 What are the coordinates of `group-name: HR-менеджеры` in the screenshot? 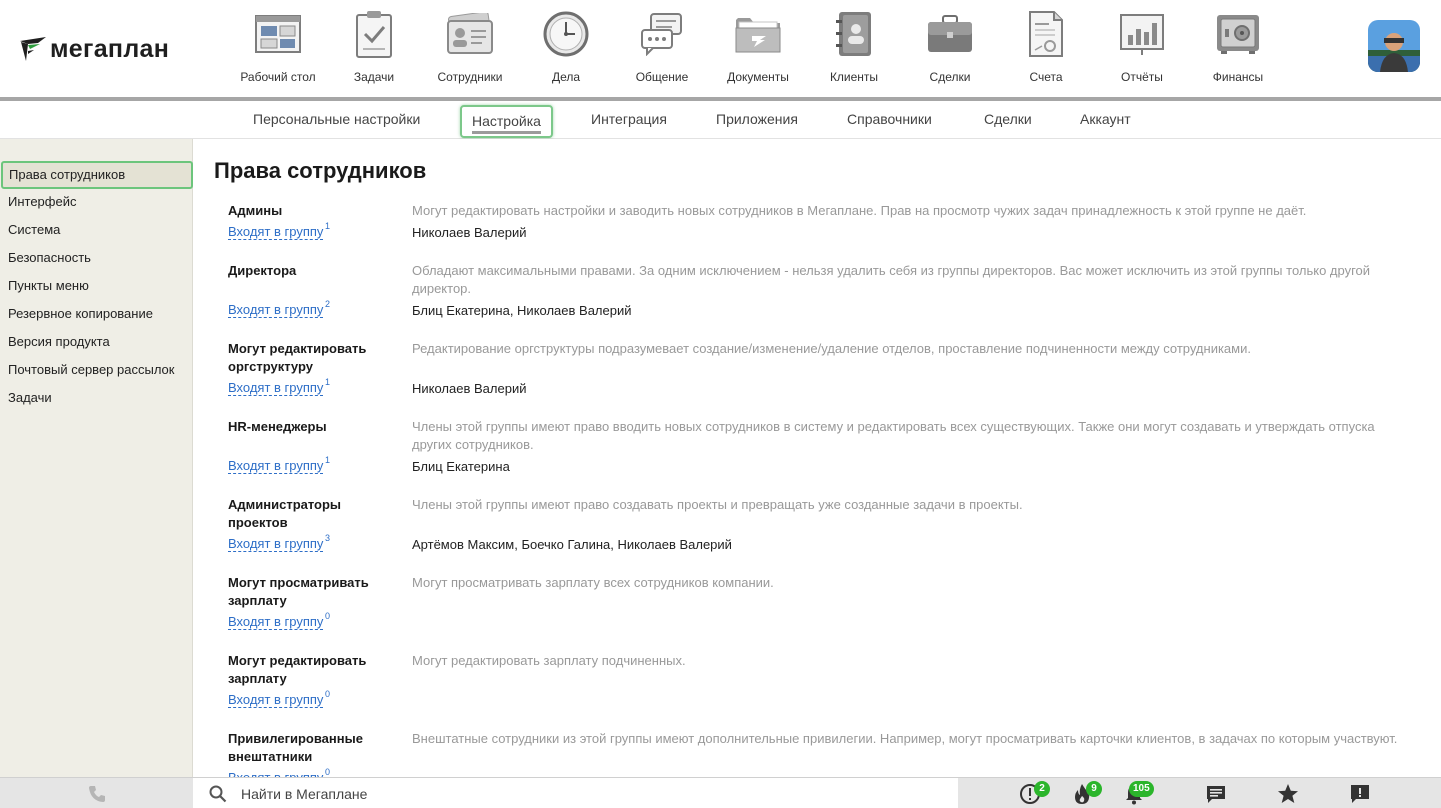 It's located at (277, 426).